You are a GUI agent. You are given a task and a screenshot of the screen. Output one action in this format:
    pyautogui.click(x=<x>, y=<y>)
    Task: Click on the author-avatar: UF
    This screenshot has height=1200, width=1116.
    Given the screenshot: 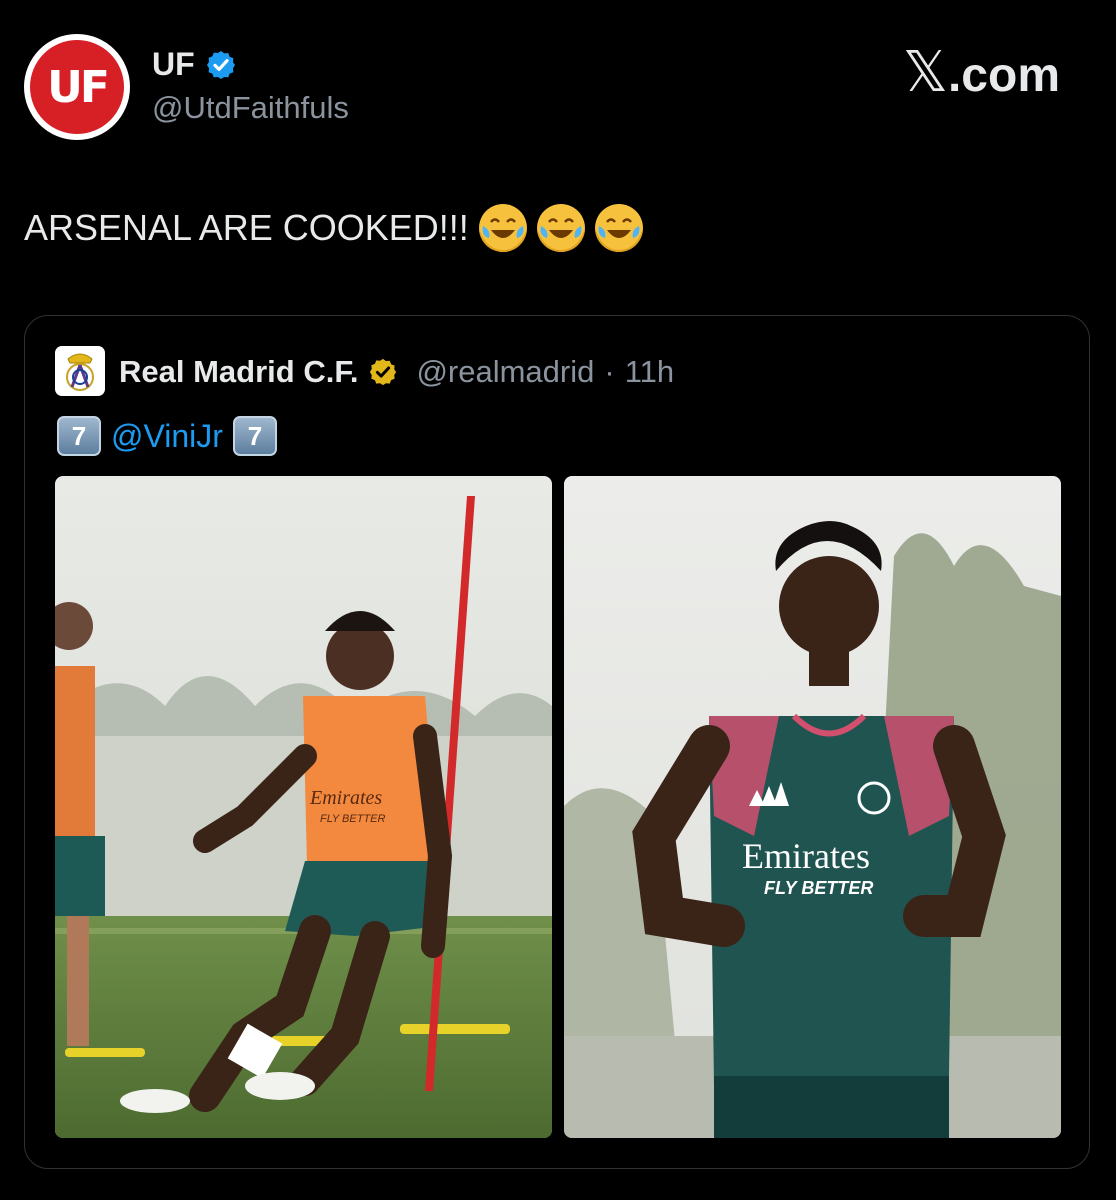 What is the action you would take?
    pyautogui.click(x=77, y=87)
    